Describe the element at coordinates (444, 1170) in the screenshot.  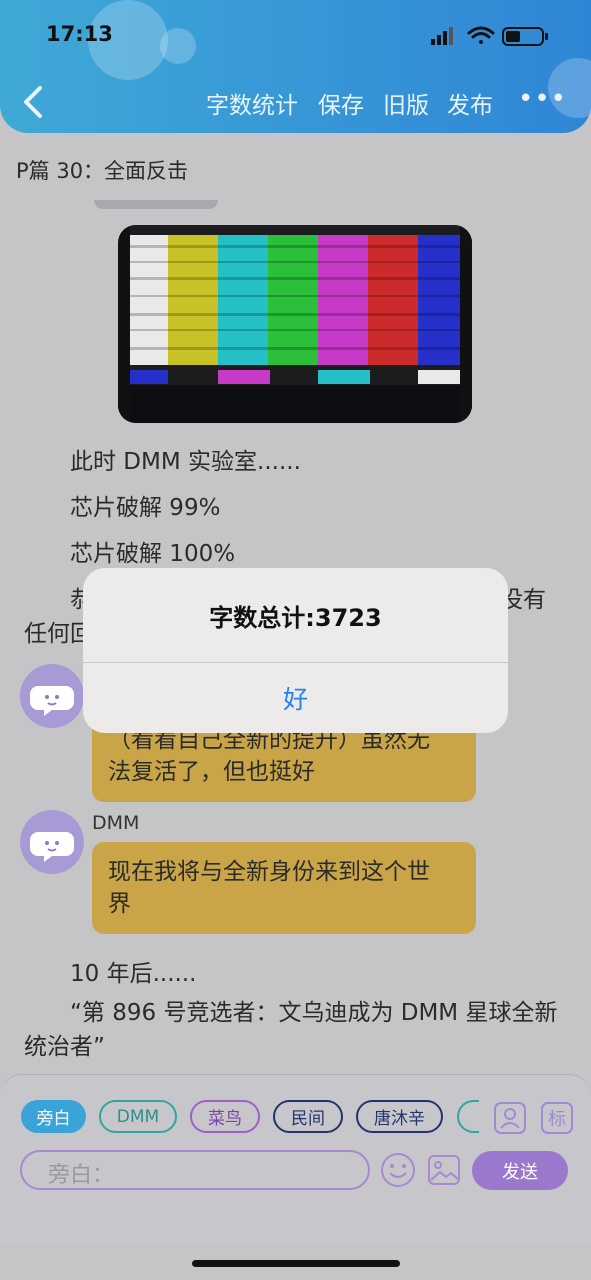
I see `image-icon` at that location.